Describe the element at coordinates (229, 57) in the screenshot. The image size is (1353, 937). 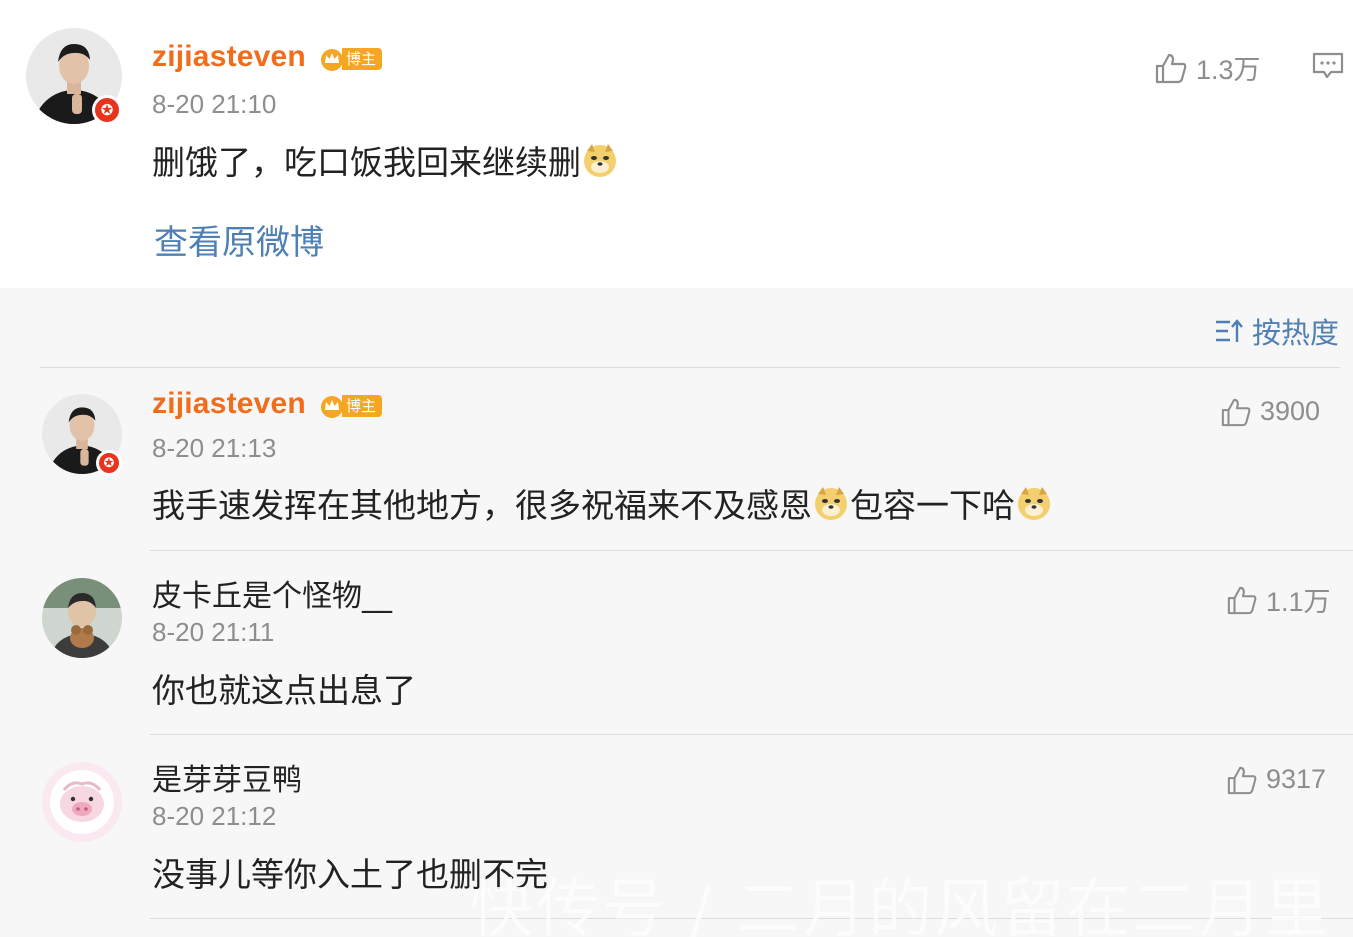
I see `post-author-name: zijiasteven` at that location.